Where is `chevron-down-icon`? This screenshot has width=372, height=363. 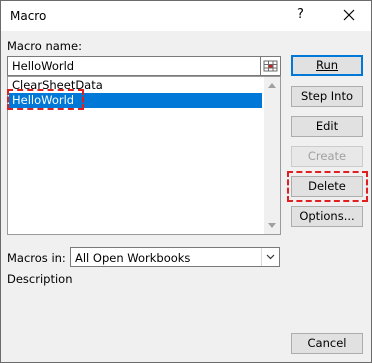 chevron-down-icon is located at coordinates (270, 257).